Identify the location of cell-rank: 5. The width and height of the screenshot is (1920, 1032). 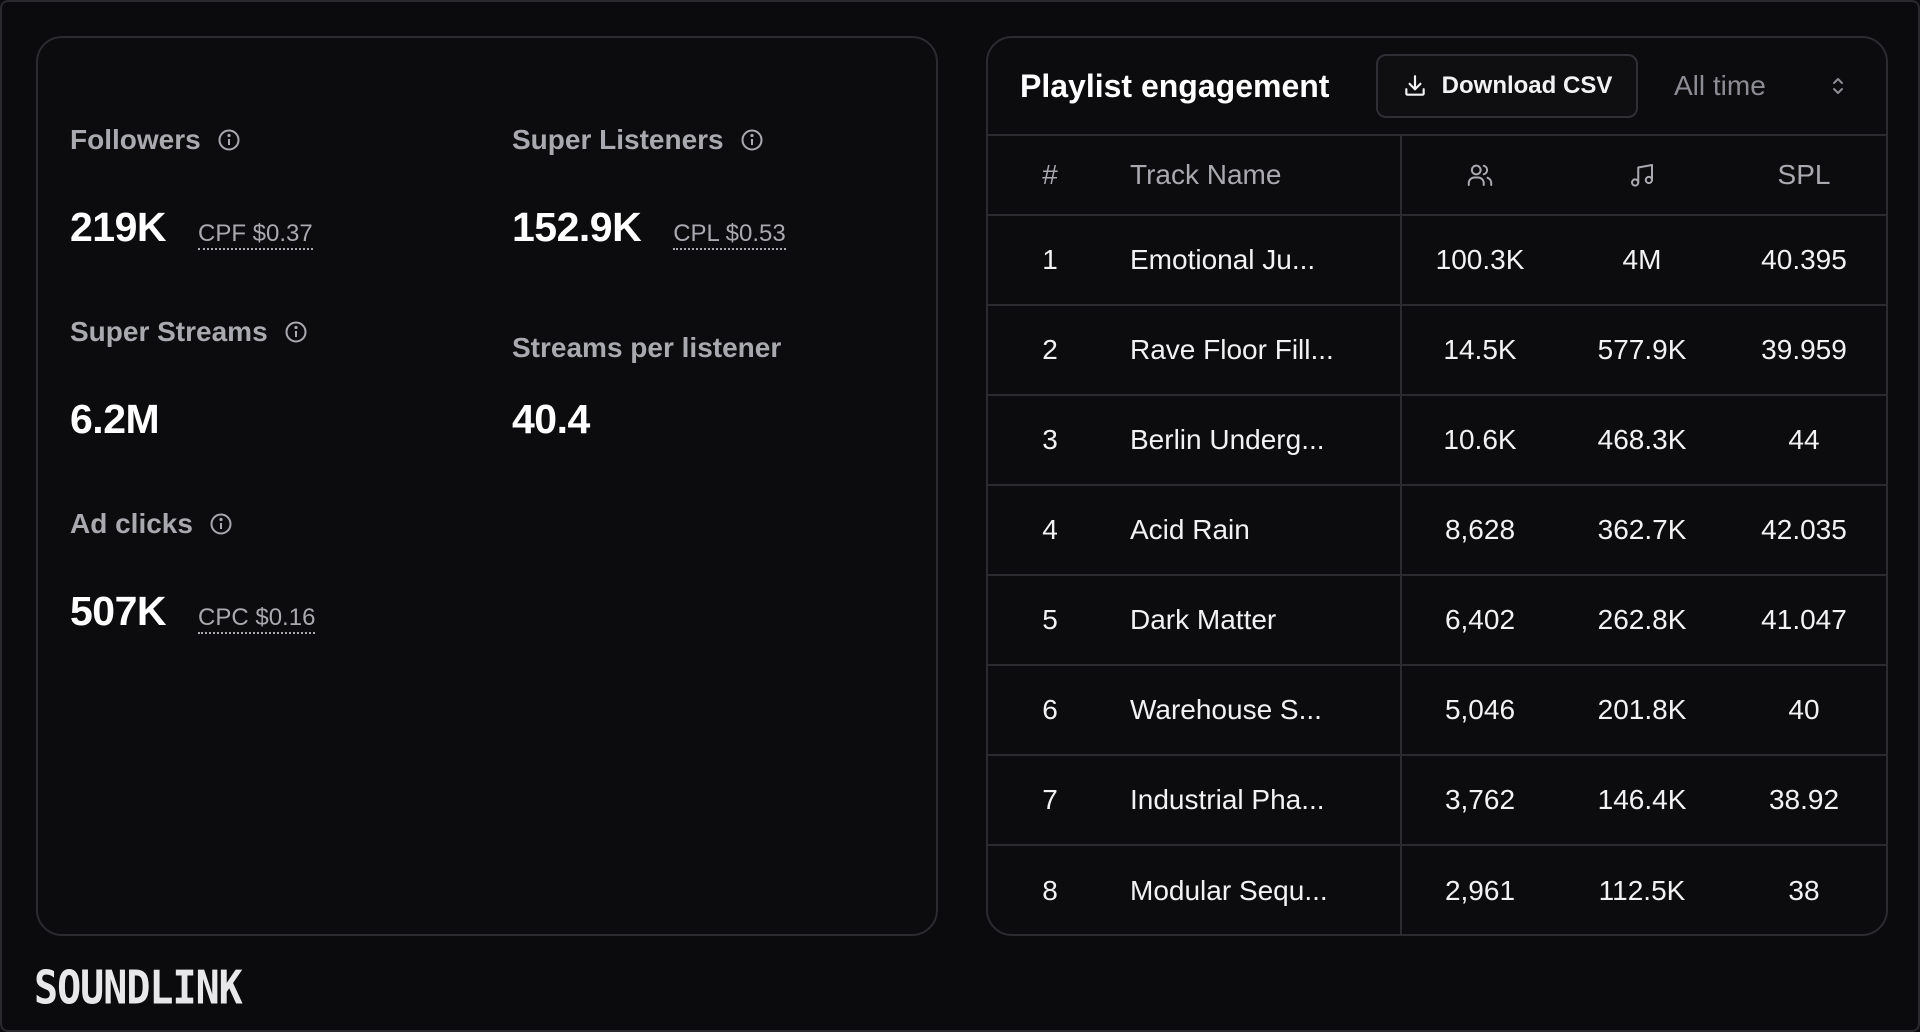
(1050, 619).